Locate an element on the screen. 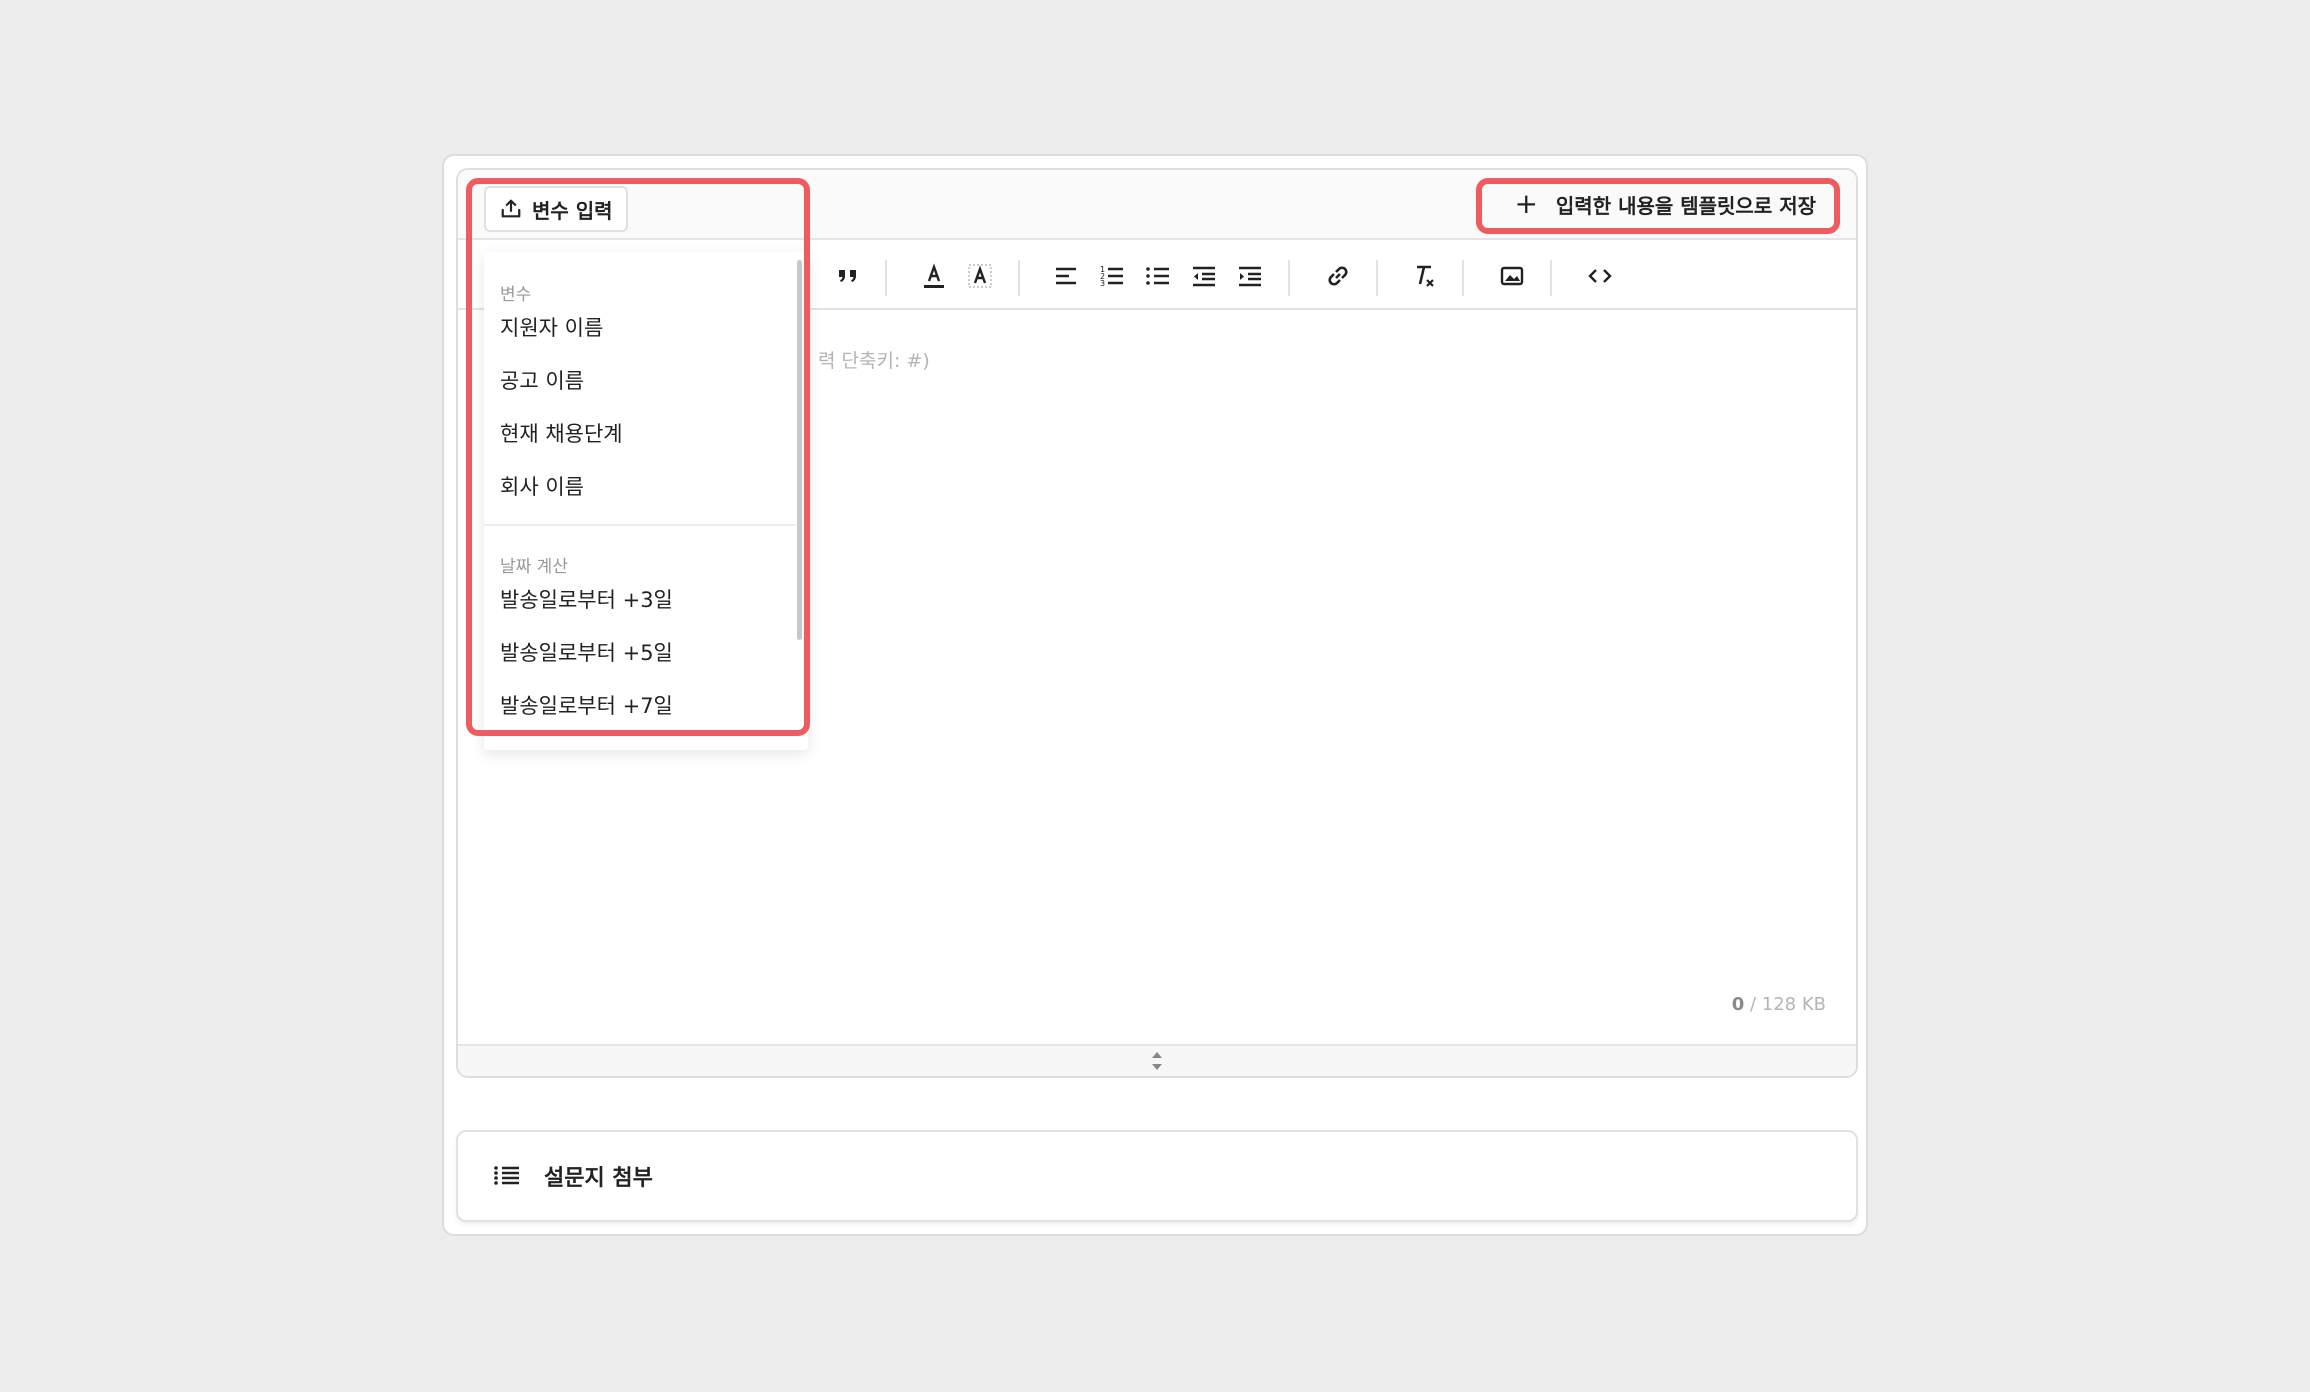  editor-placeholder: 력 단축키: #) is located at coordinates (874, 361).